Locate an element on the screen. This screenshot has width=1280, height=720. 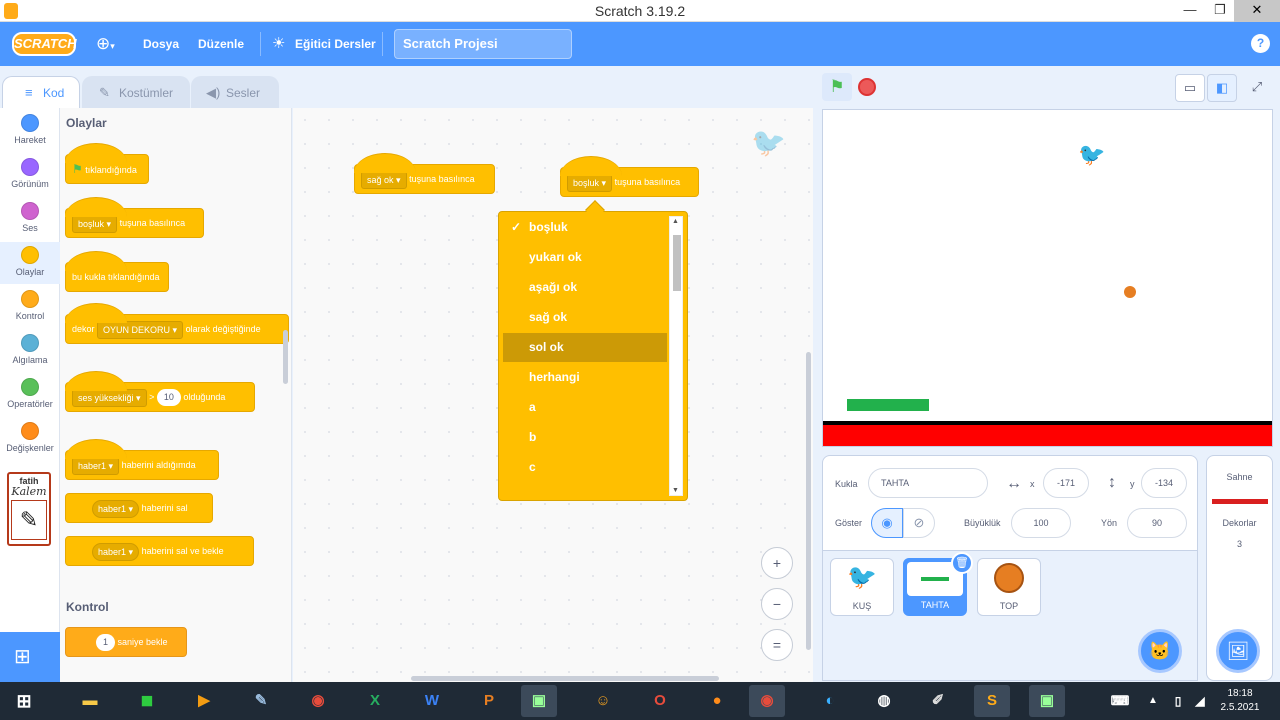
category-looks: Görünüm is located at coordinates (30, 173).